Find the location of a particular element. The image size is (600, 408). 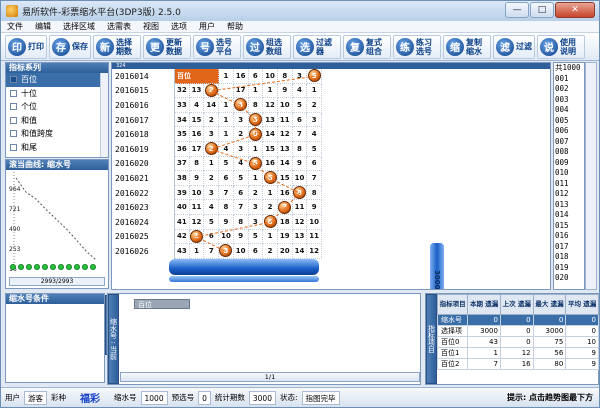

toolbar-button-5: 过组选 数组 is located at coordinates (267, 46).